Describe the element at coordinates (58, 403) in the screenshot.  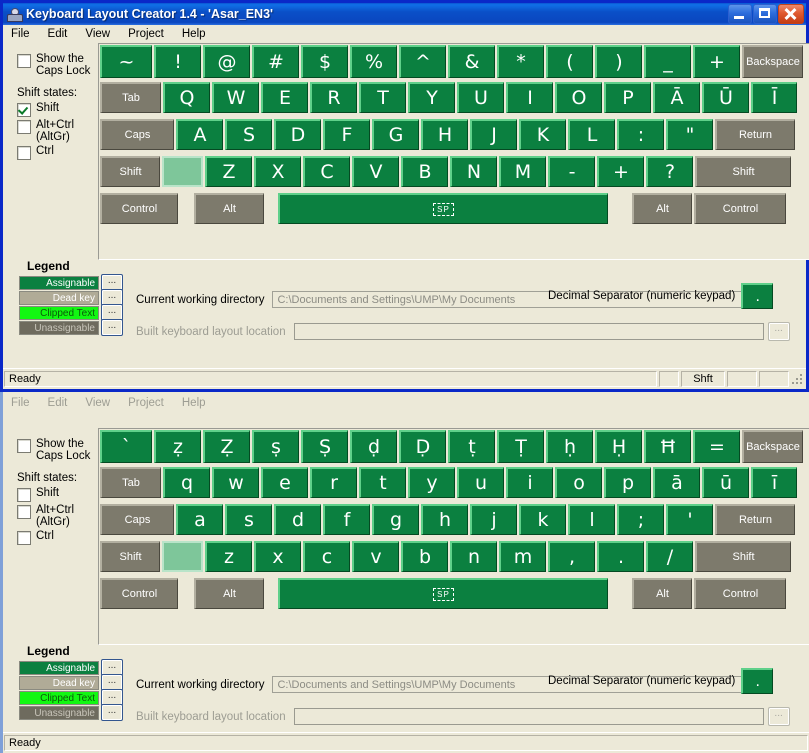
I see `menu-item-edit-inactive: Edit` at that location.